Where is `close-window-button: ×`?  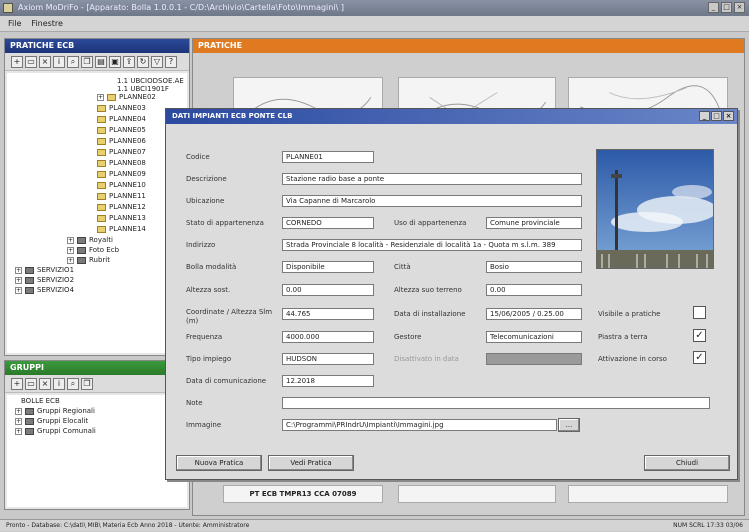
close-window-button: × is located at coordinates (739, 7).